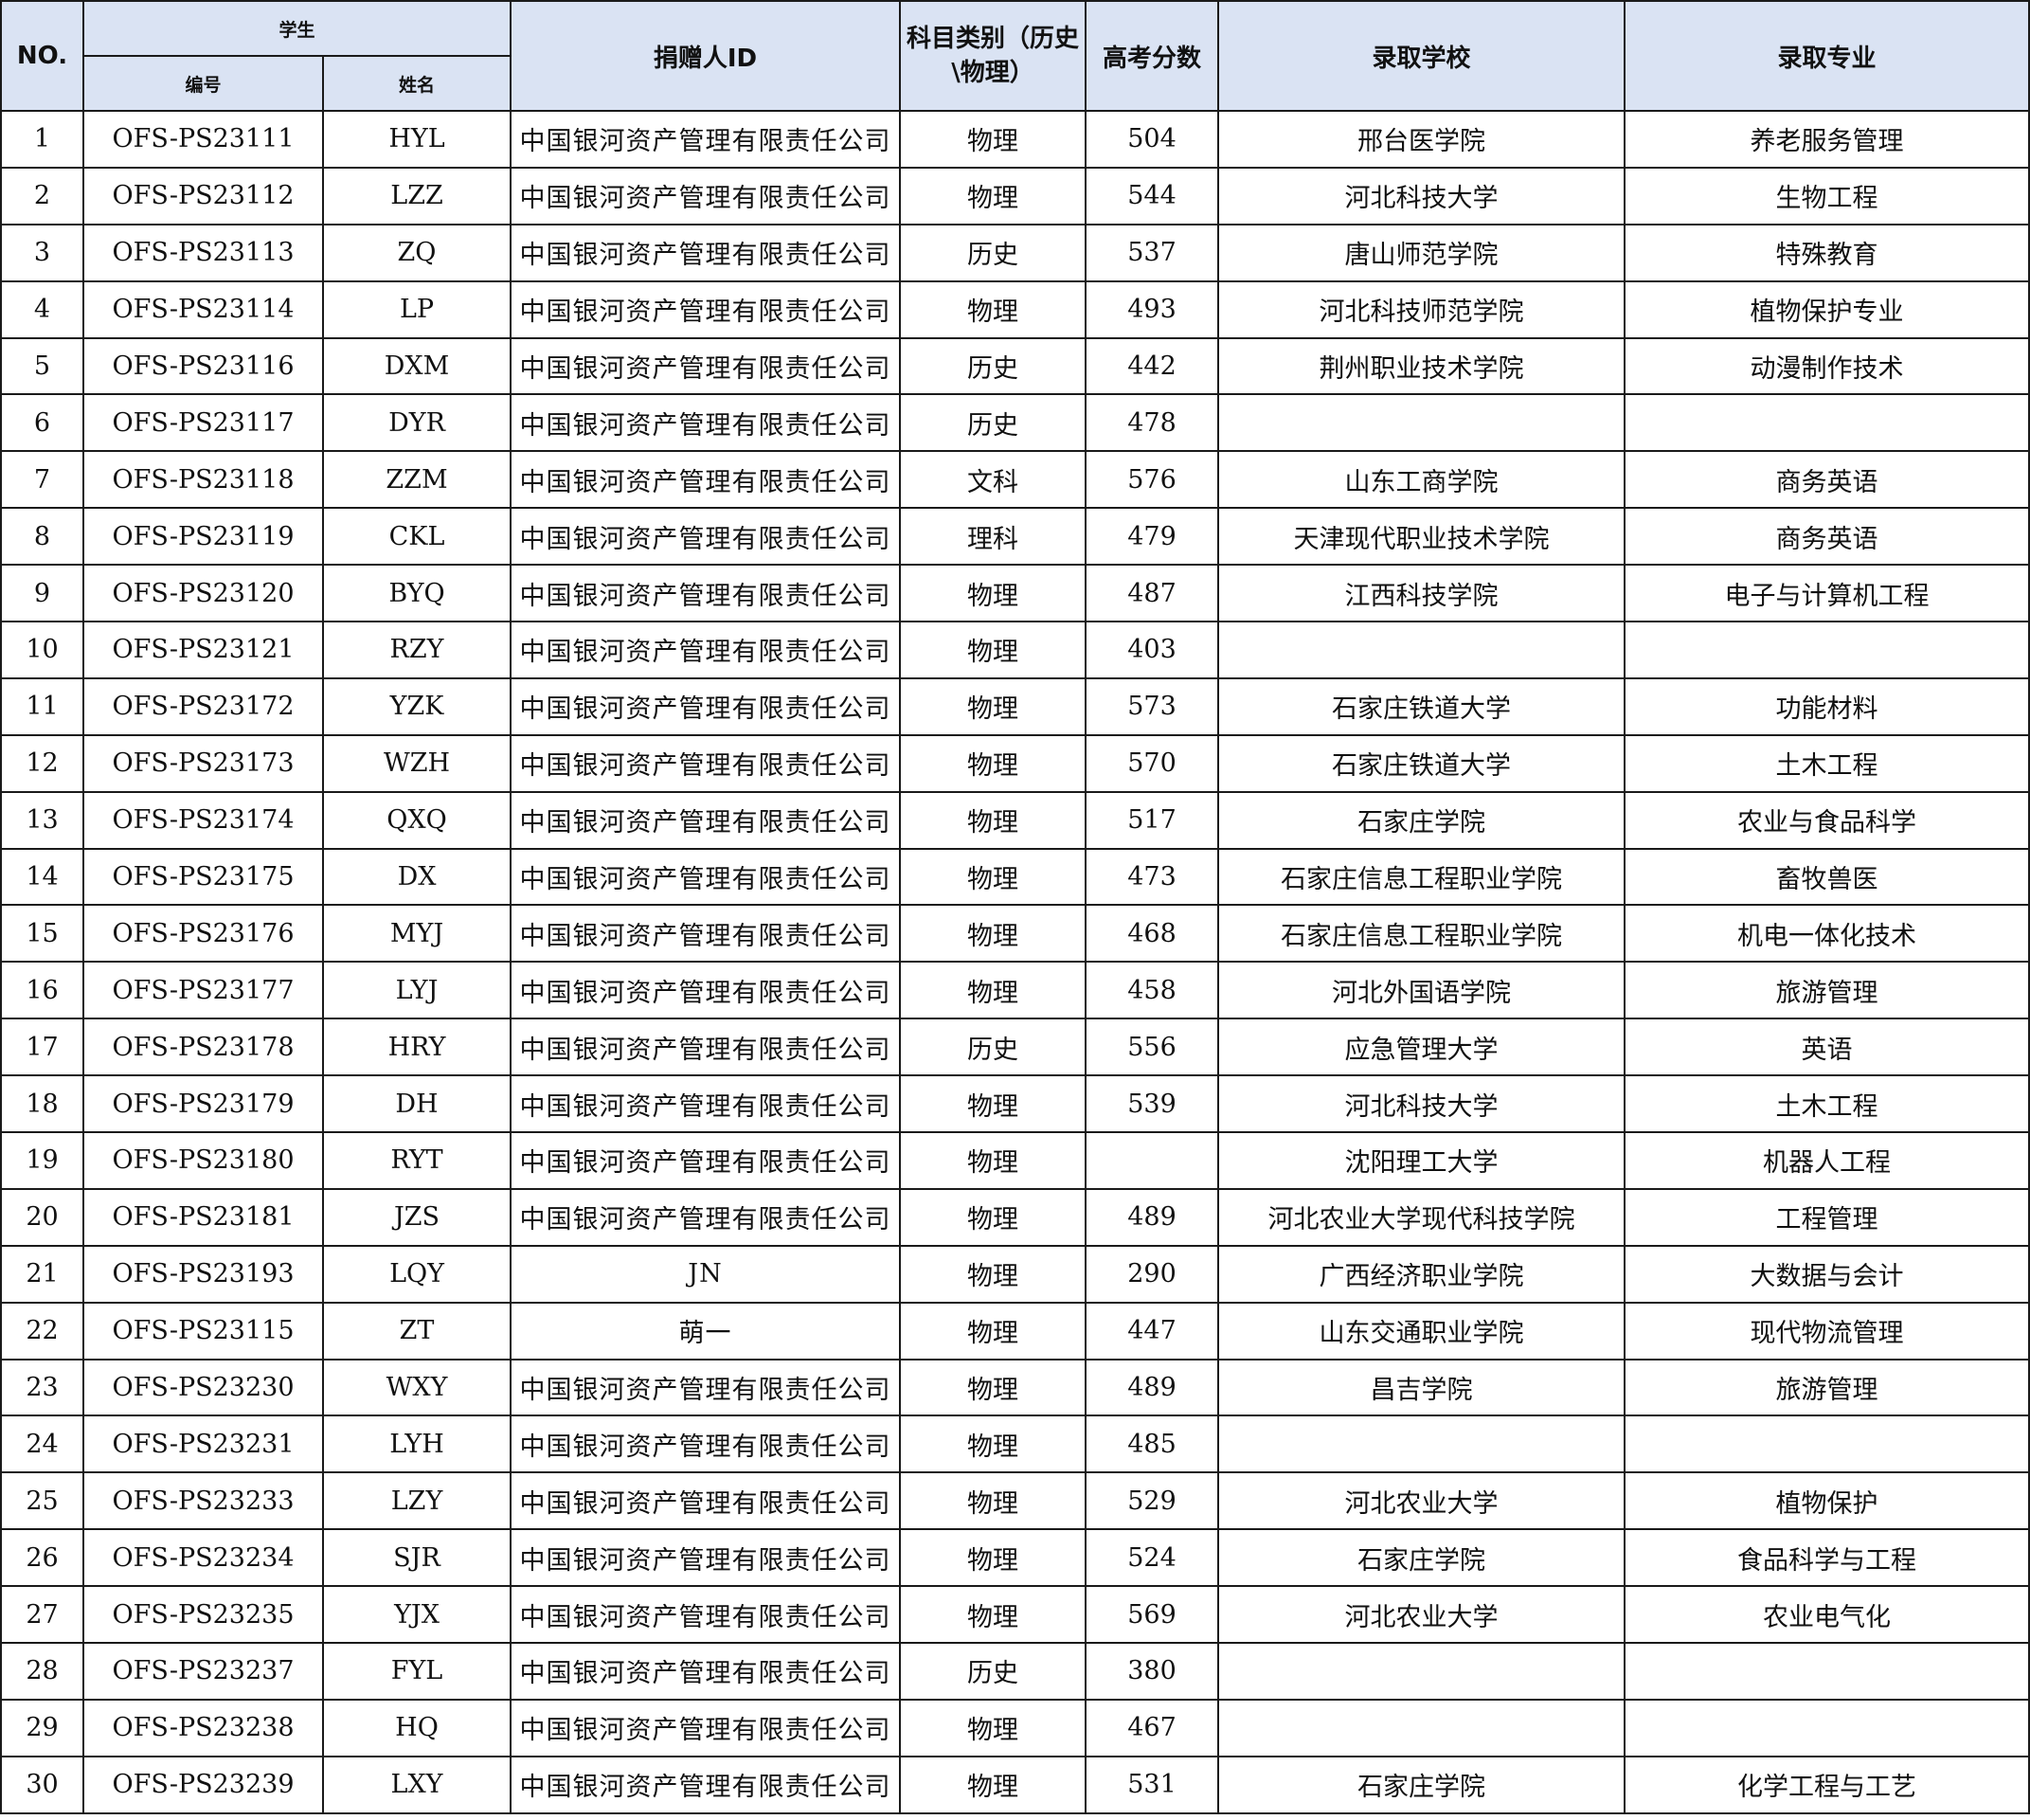 The image size is (2030, 1820). What do you see at coordinates (1827, 1784) in the screenshot?
I see `cell-major: 化学工程与工艺` at bounding box center [1827, 1784].